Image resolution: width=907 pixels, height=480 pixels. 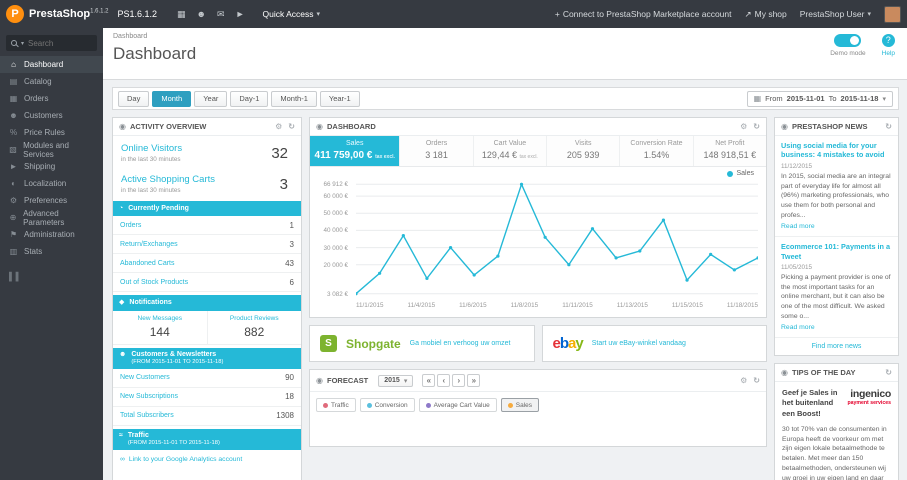 I want to click on date-to-label: To, so click(x=832, y=98).